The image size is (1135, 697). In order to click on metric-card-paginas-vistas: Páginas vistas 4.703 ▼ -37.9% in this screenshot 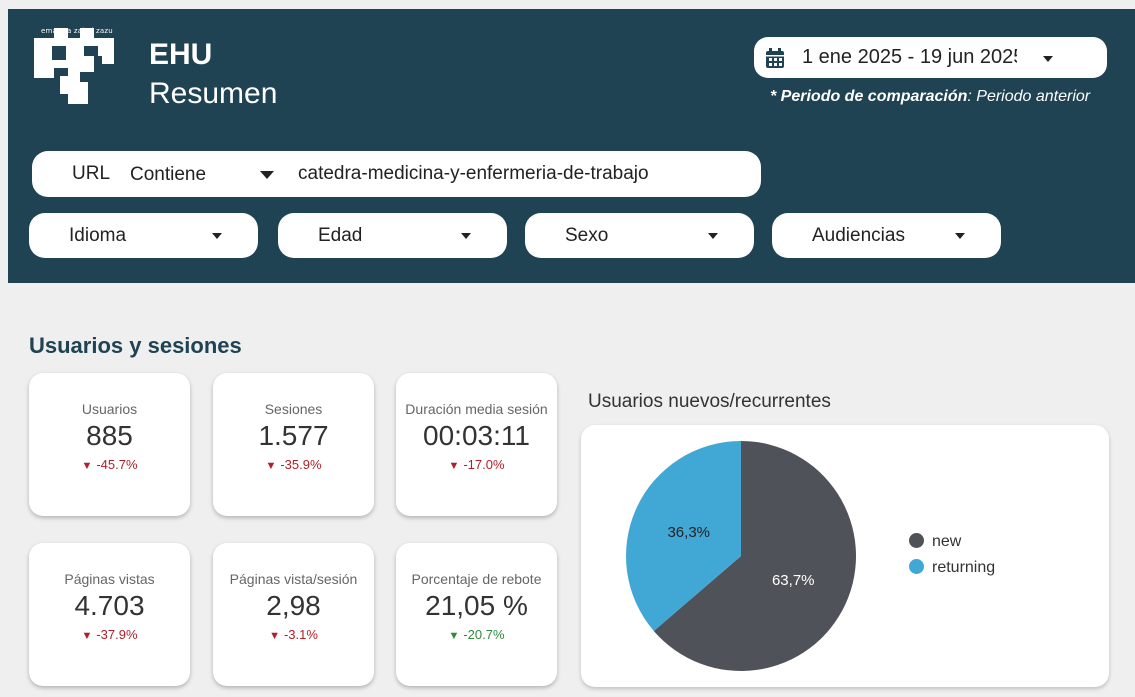, I will do `click(109, 614)`.